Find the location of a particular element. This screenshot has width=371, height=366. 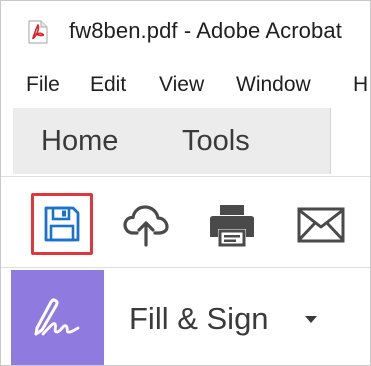

menu-bar: File Edit View Window H is located at coordinates (185, 85).